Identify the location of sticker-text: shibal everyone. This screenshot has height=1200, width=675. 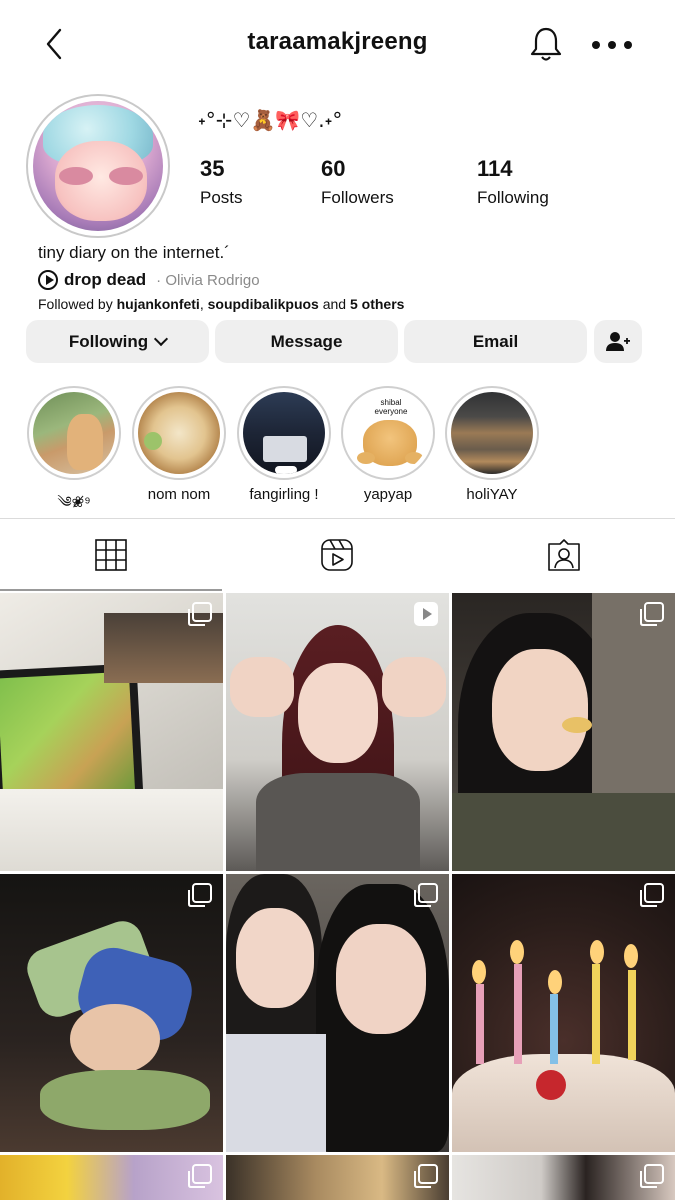
(391, 407).